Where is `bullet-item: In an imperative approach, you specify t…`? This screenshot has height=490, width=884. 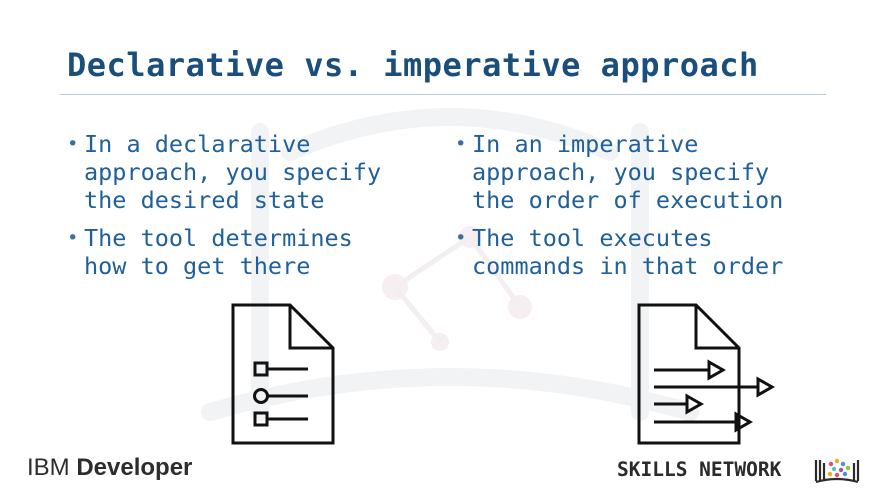 bullet-item: In an imperative approach, you specify t… is located at coordinates (619, 172).